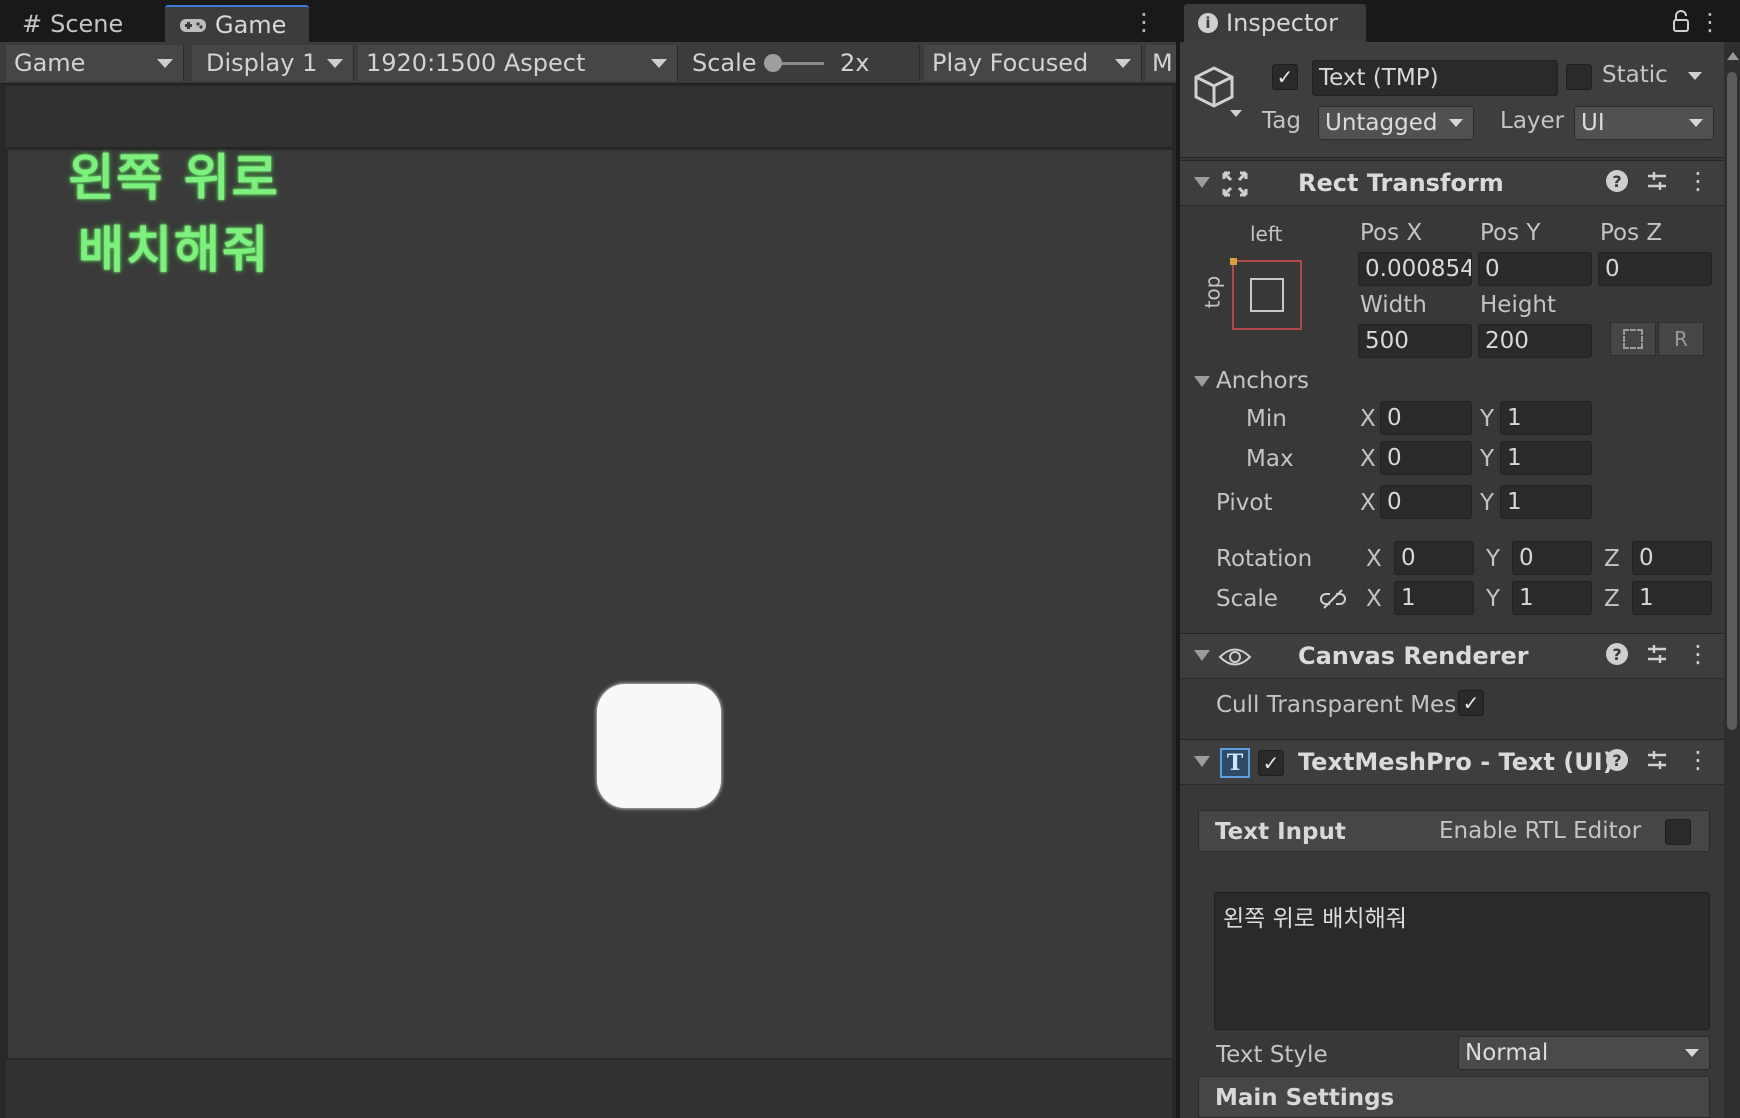 This screenshot has width=1740, height=1118. Describe the element at coordinates (1535, 341) in the screenshot. I see `height-field: 200` at that location.